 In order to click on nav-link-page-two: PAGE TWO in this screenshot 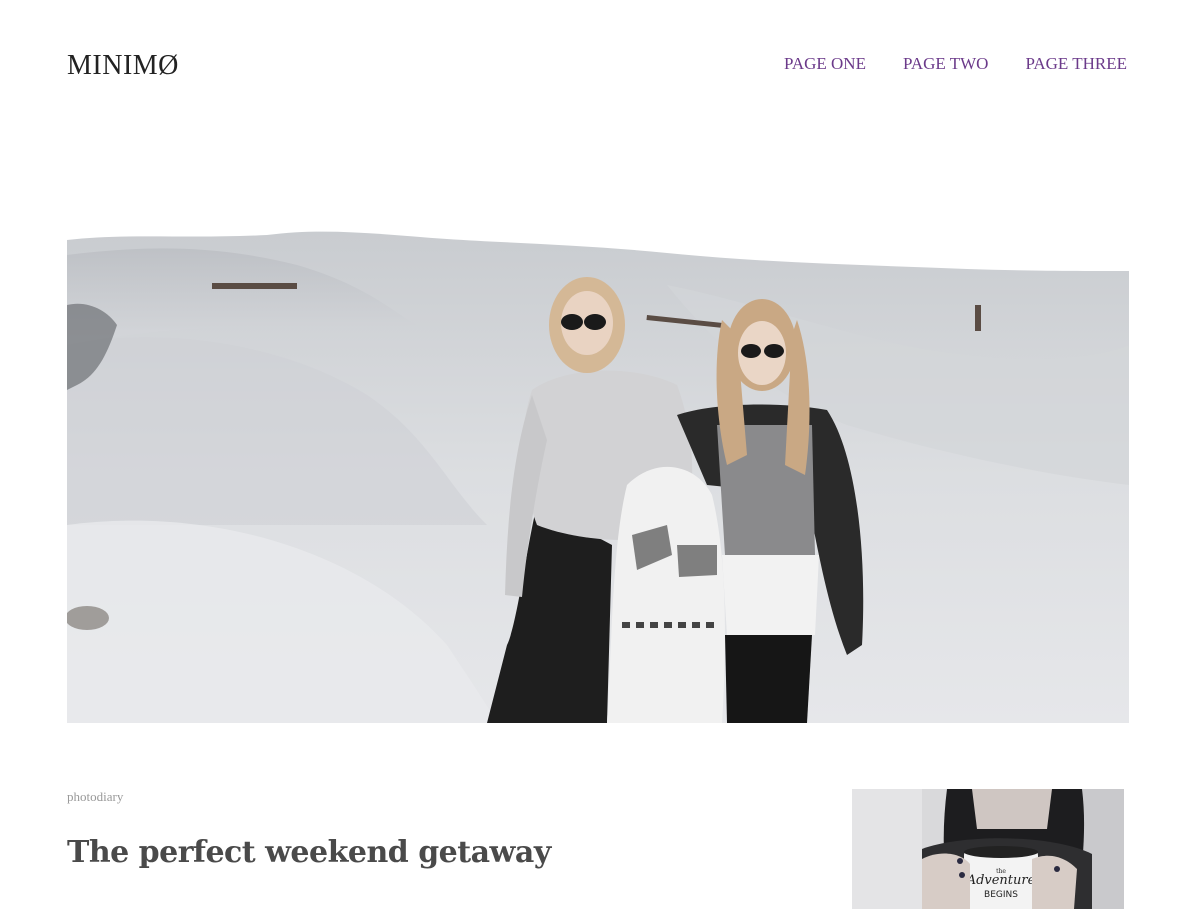, I will do `click(945, 64)`.